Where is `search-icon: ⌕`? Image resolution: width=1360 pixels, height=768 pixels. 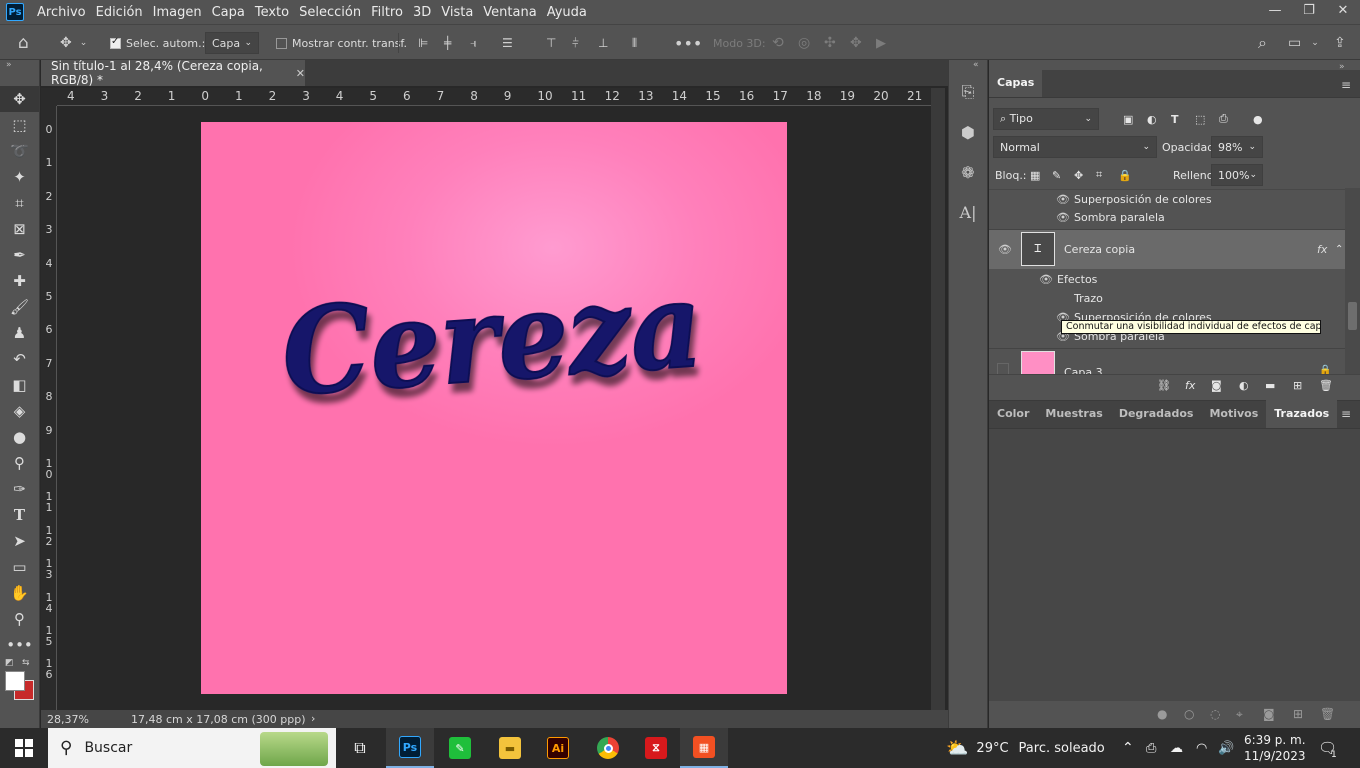
search-icon: ⌕ is located at coordinates (1262, 43).